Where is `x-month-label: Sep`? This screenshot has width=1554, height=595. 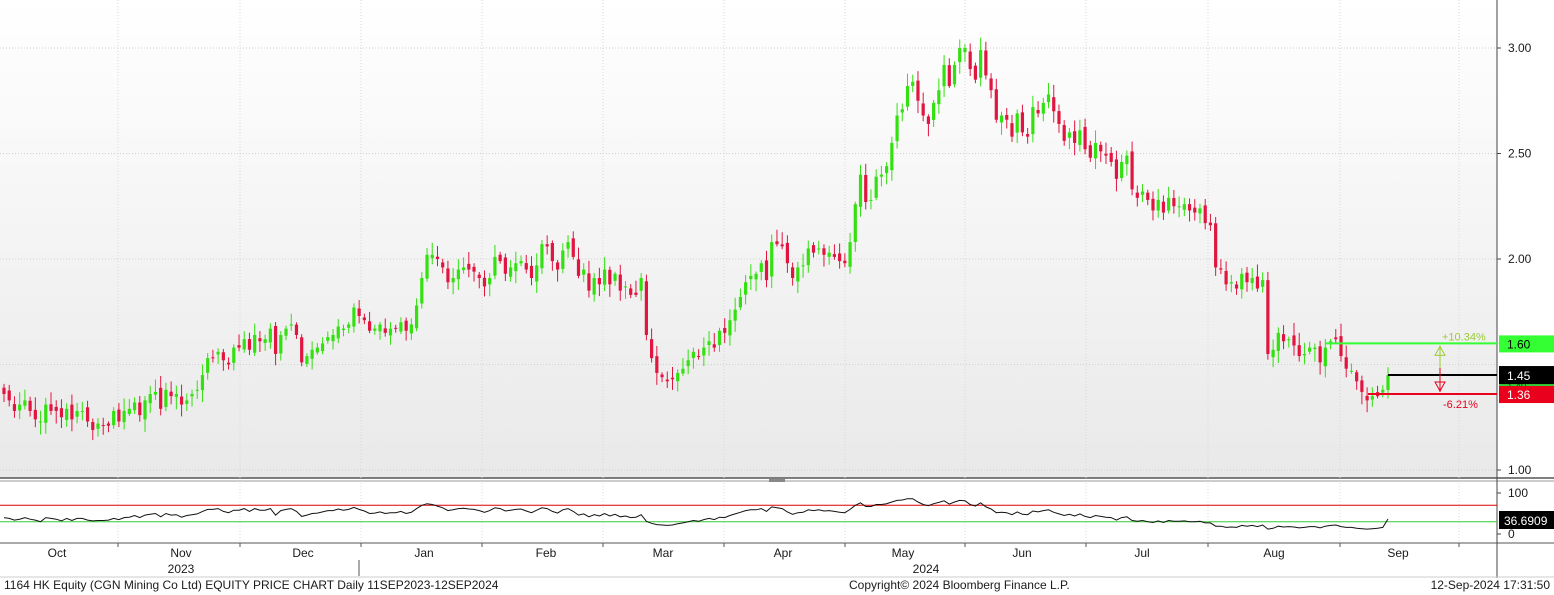 x-month-label: Sep is located at coordinates (1398, 553).